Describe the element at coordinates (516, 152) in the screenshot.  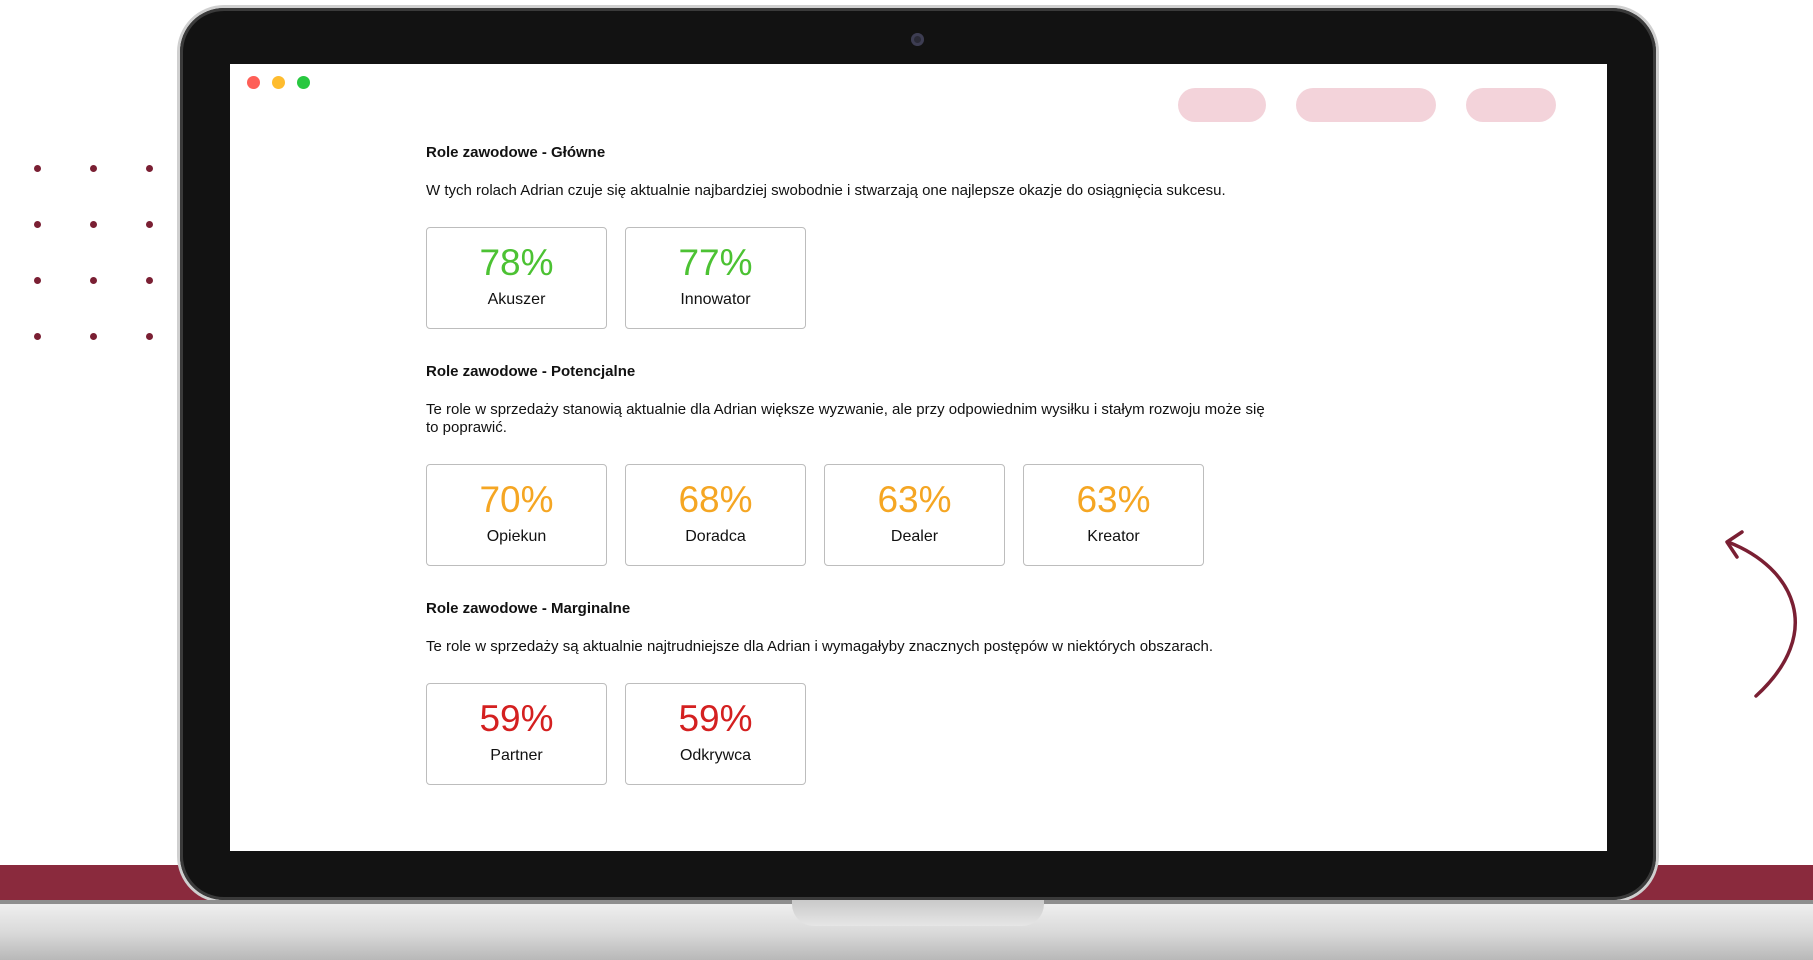
I see `section-title: Role zawodowe - Główne` at that location.